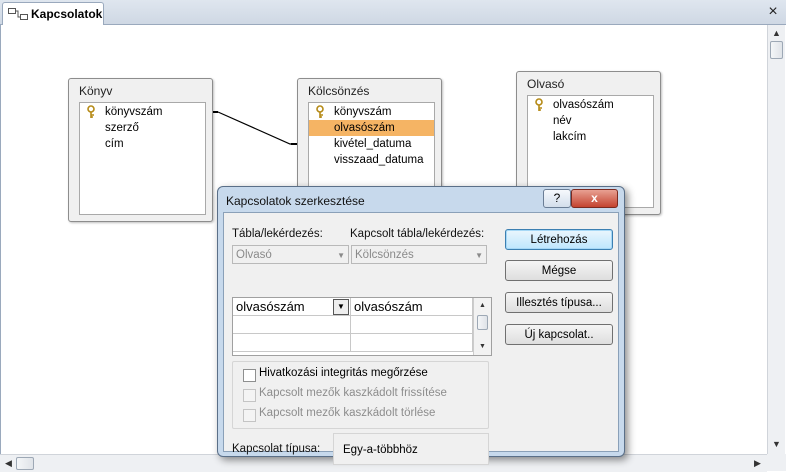  I want to click on cancel-button: Mégse, so click(559, 270).